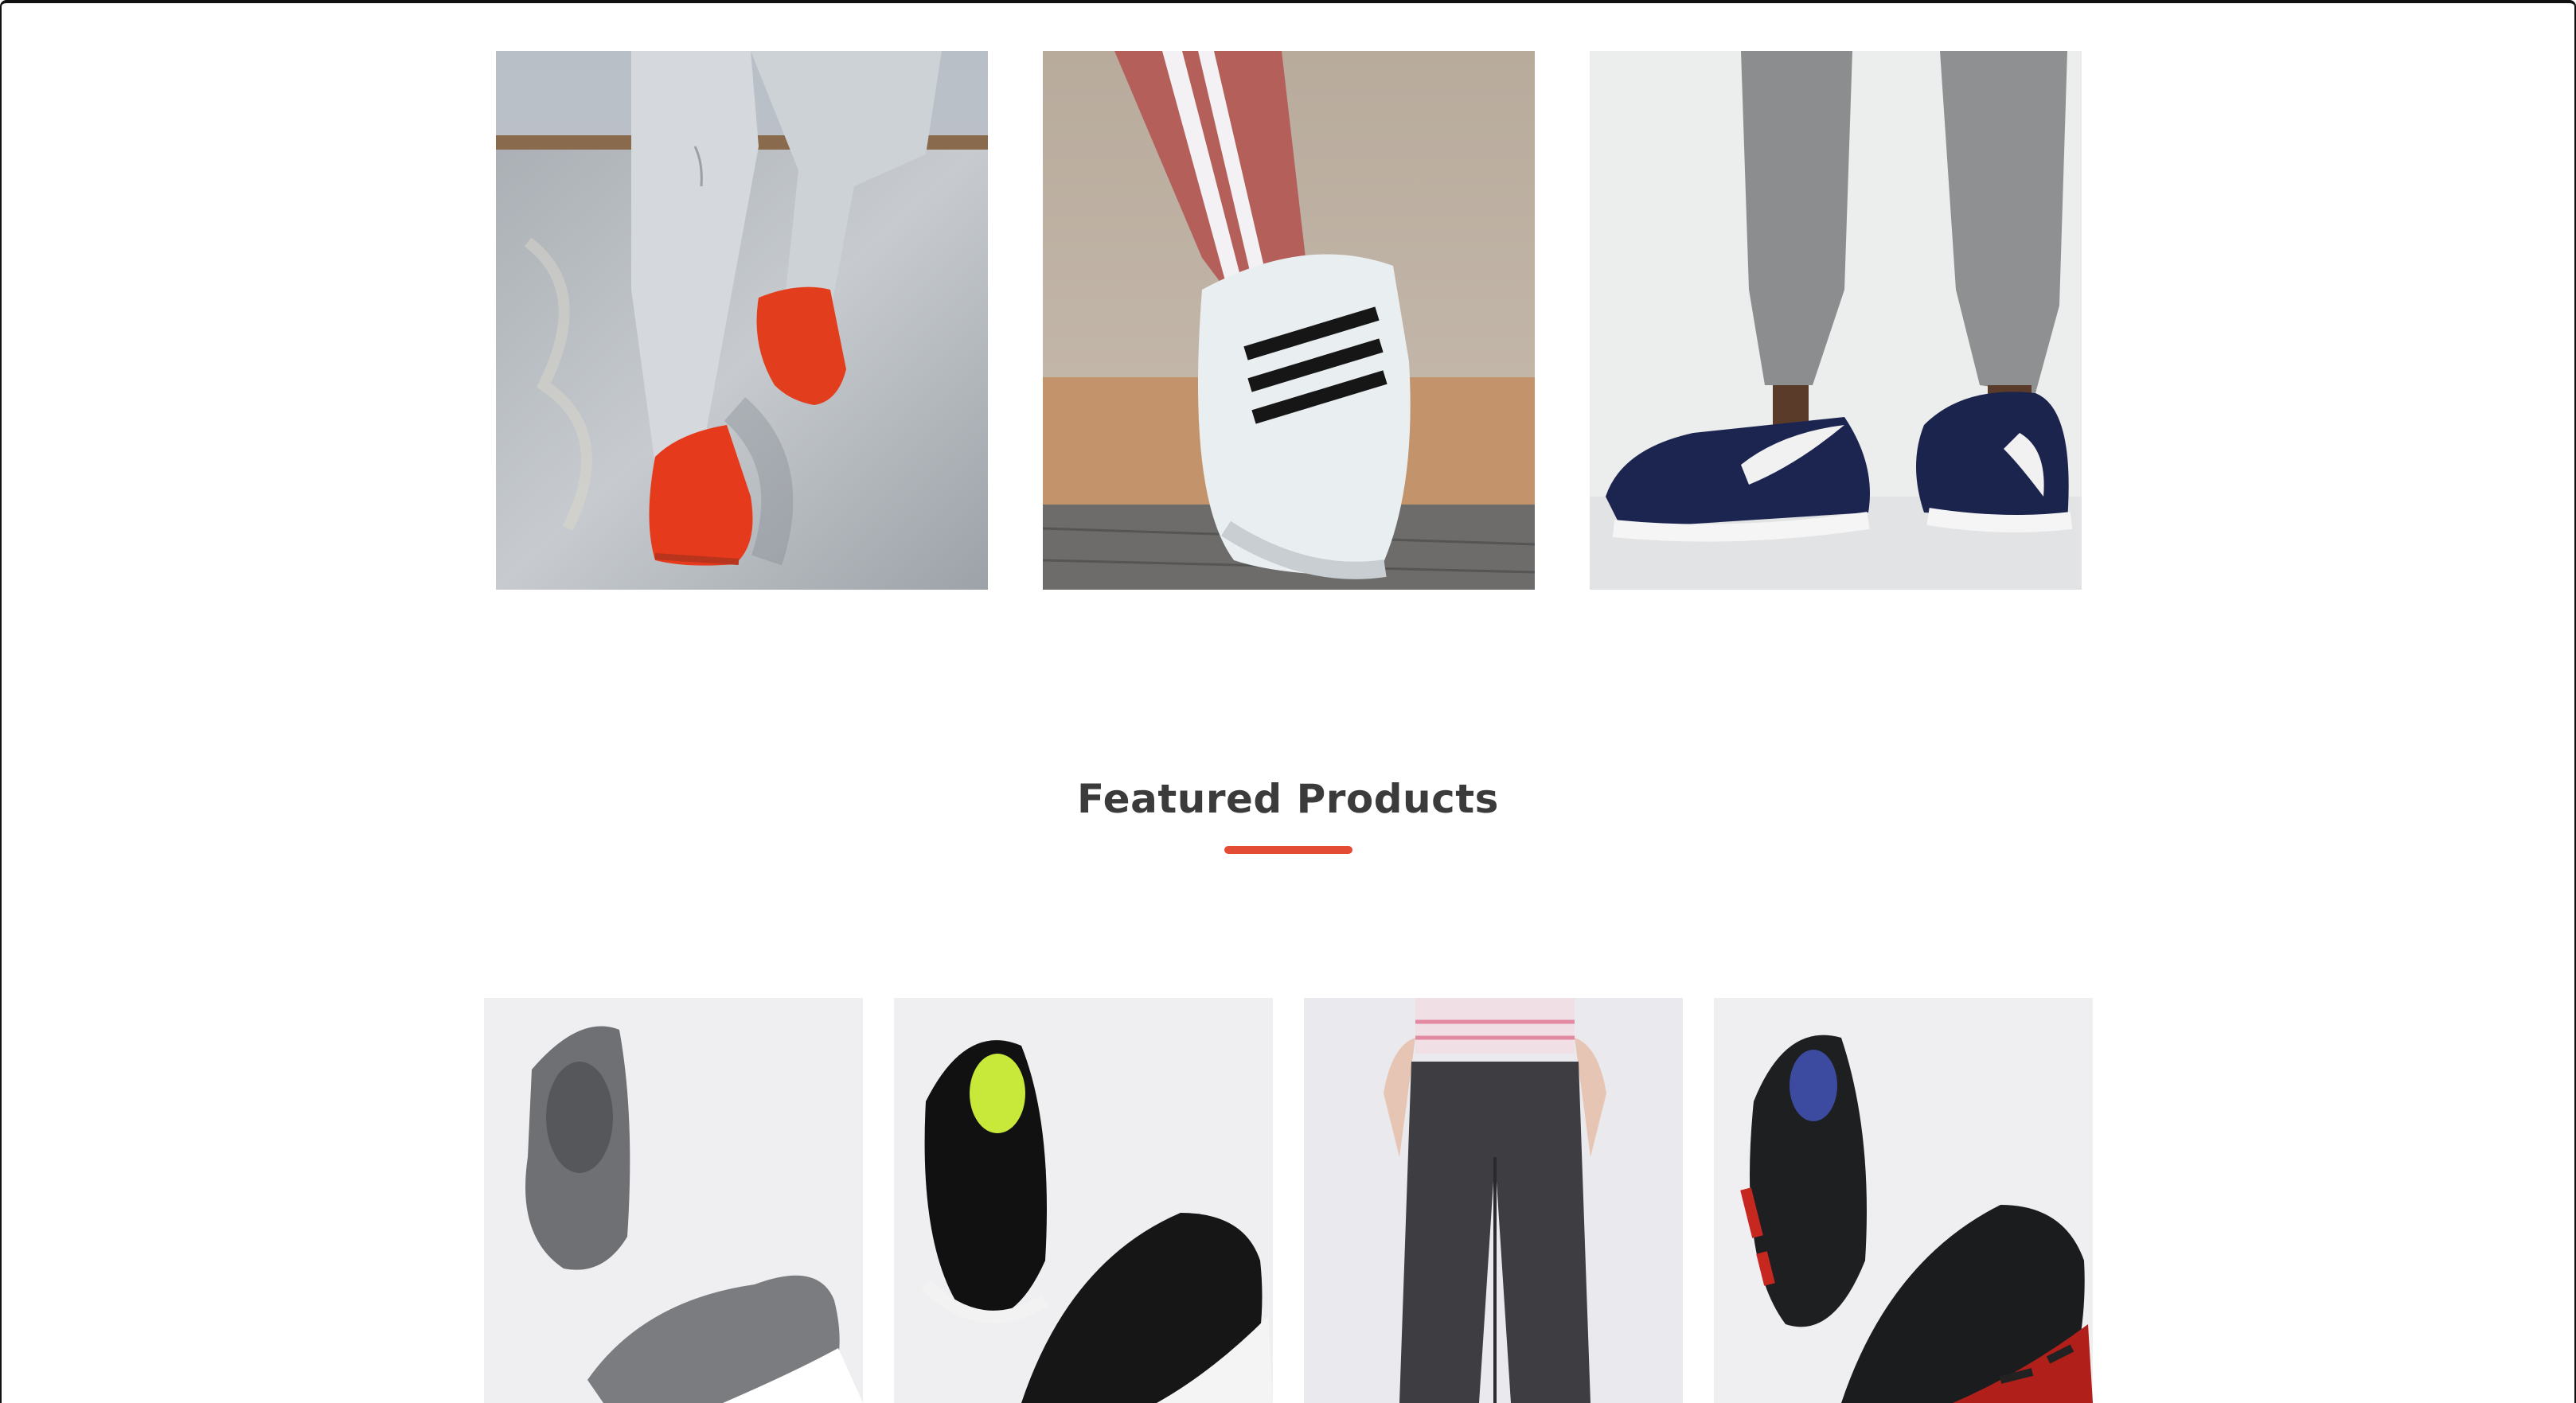 The width and height of the screenshot is (2576, 1403). What do you see at coordinates (1288, 799) in the screenshot?
I see `section-title-featured-products: Featured Products` at bounding box center [1288, 799].